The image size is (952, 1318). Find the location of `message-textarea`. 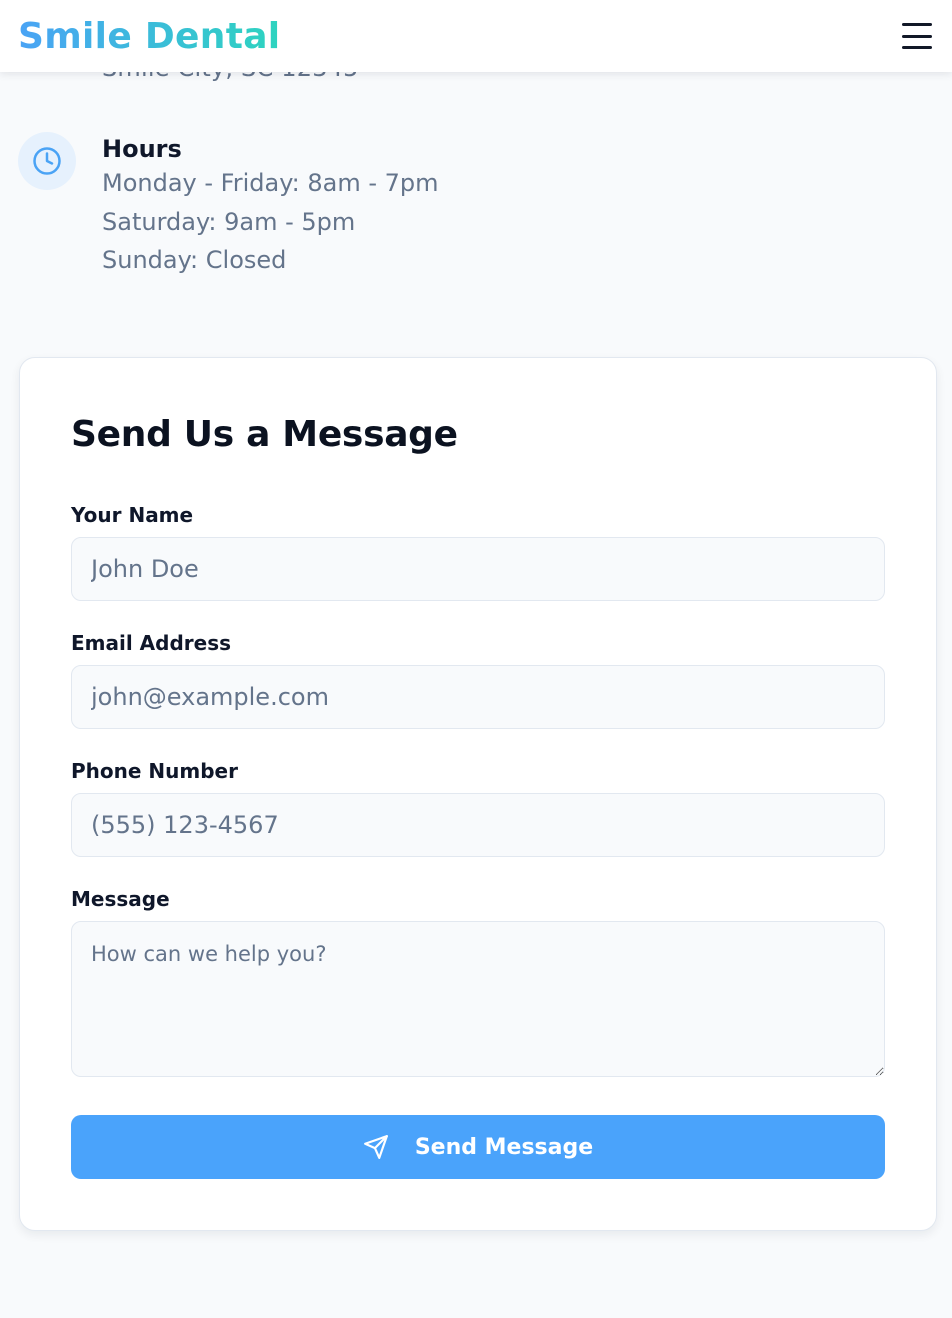

message-textarea is located at coordinates (478, 999).